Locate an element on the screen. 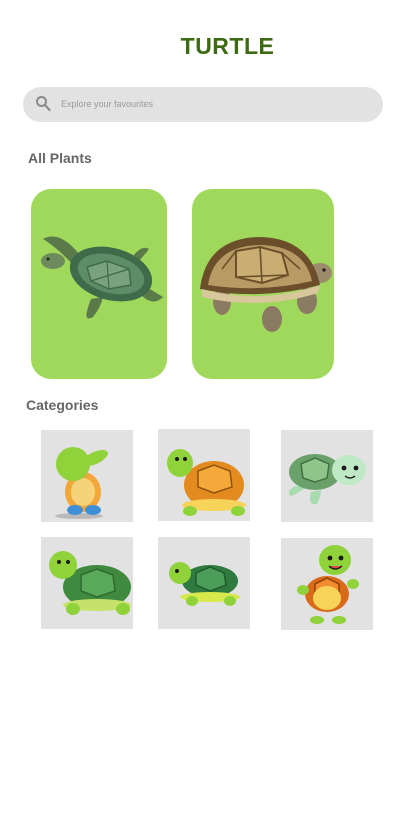 This screenshot has width=411, height=823. plant-card-sea-turtle is located at coordinates (99, 284).